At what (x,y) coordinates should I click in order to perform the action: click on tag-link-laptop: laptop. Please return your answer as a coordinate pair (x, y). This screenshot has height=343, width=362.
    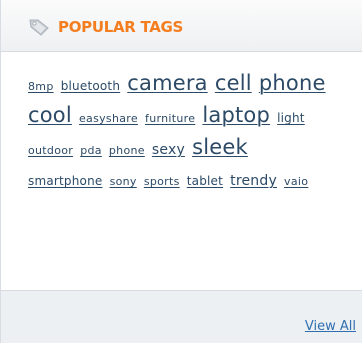
    Looking at the image, I should click on (236, 115).